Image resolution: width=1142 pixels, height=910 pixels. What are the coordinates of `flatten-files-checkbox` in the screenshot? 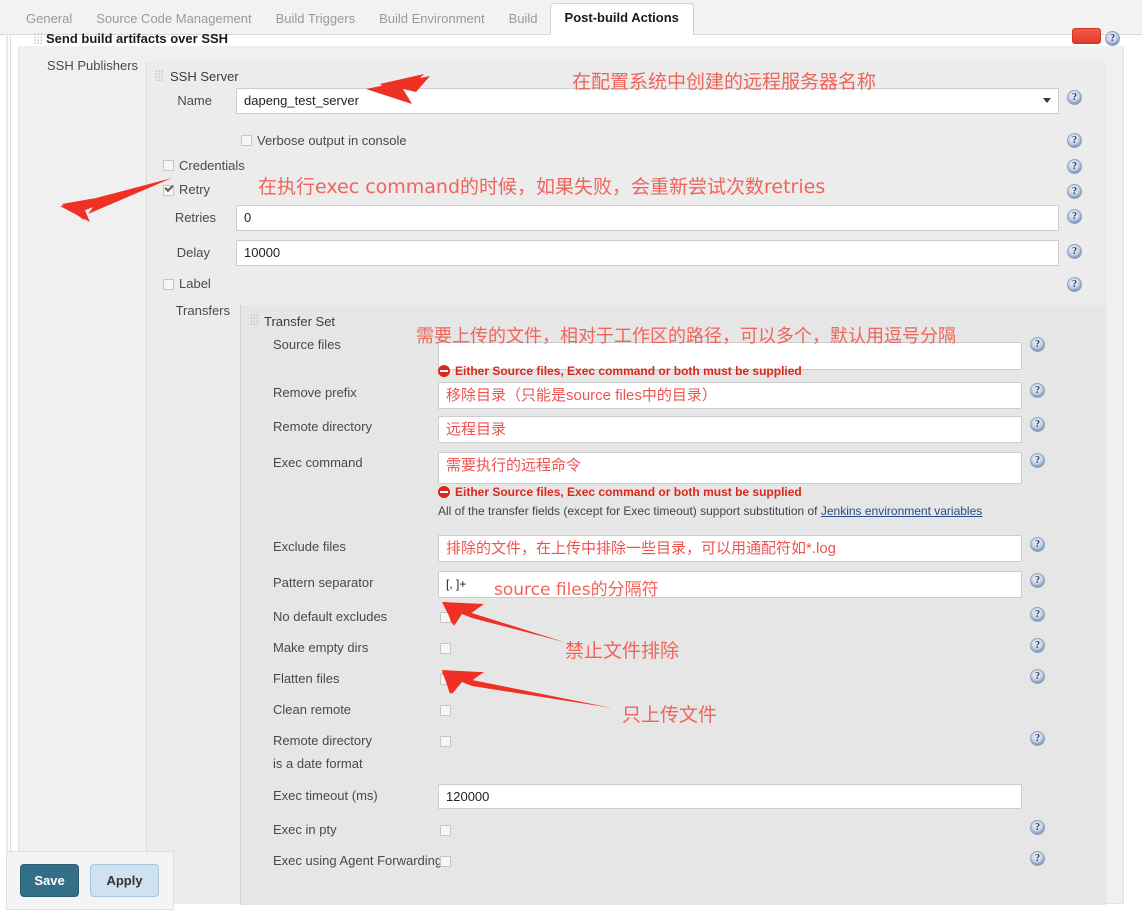 It's located at (445, 679).